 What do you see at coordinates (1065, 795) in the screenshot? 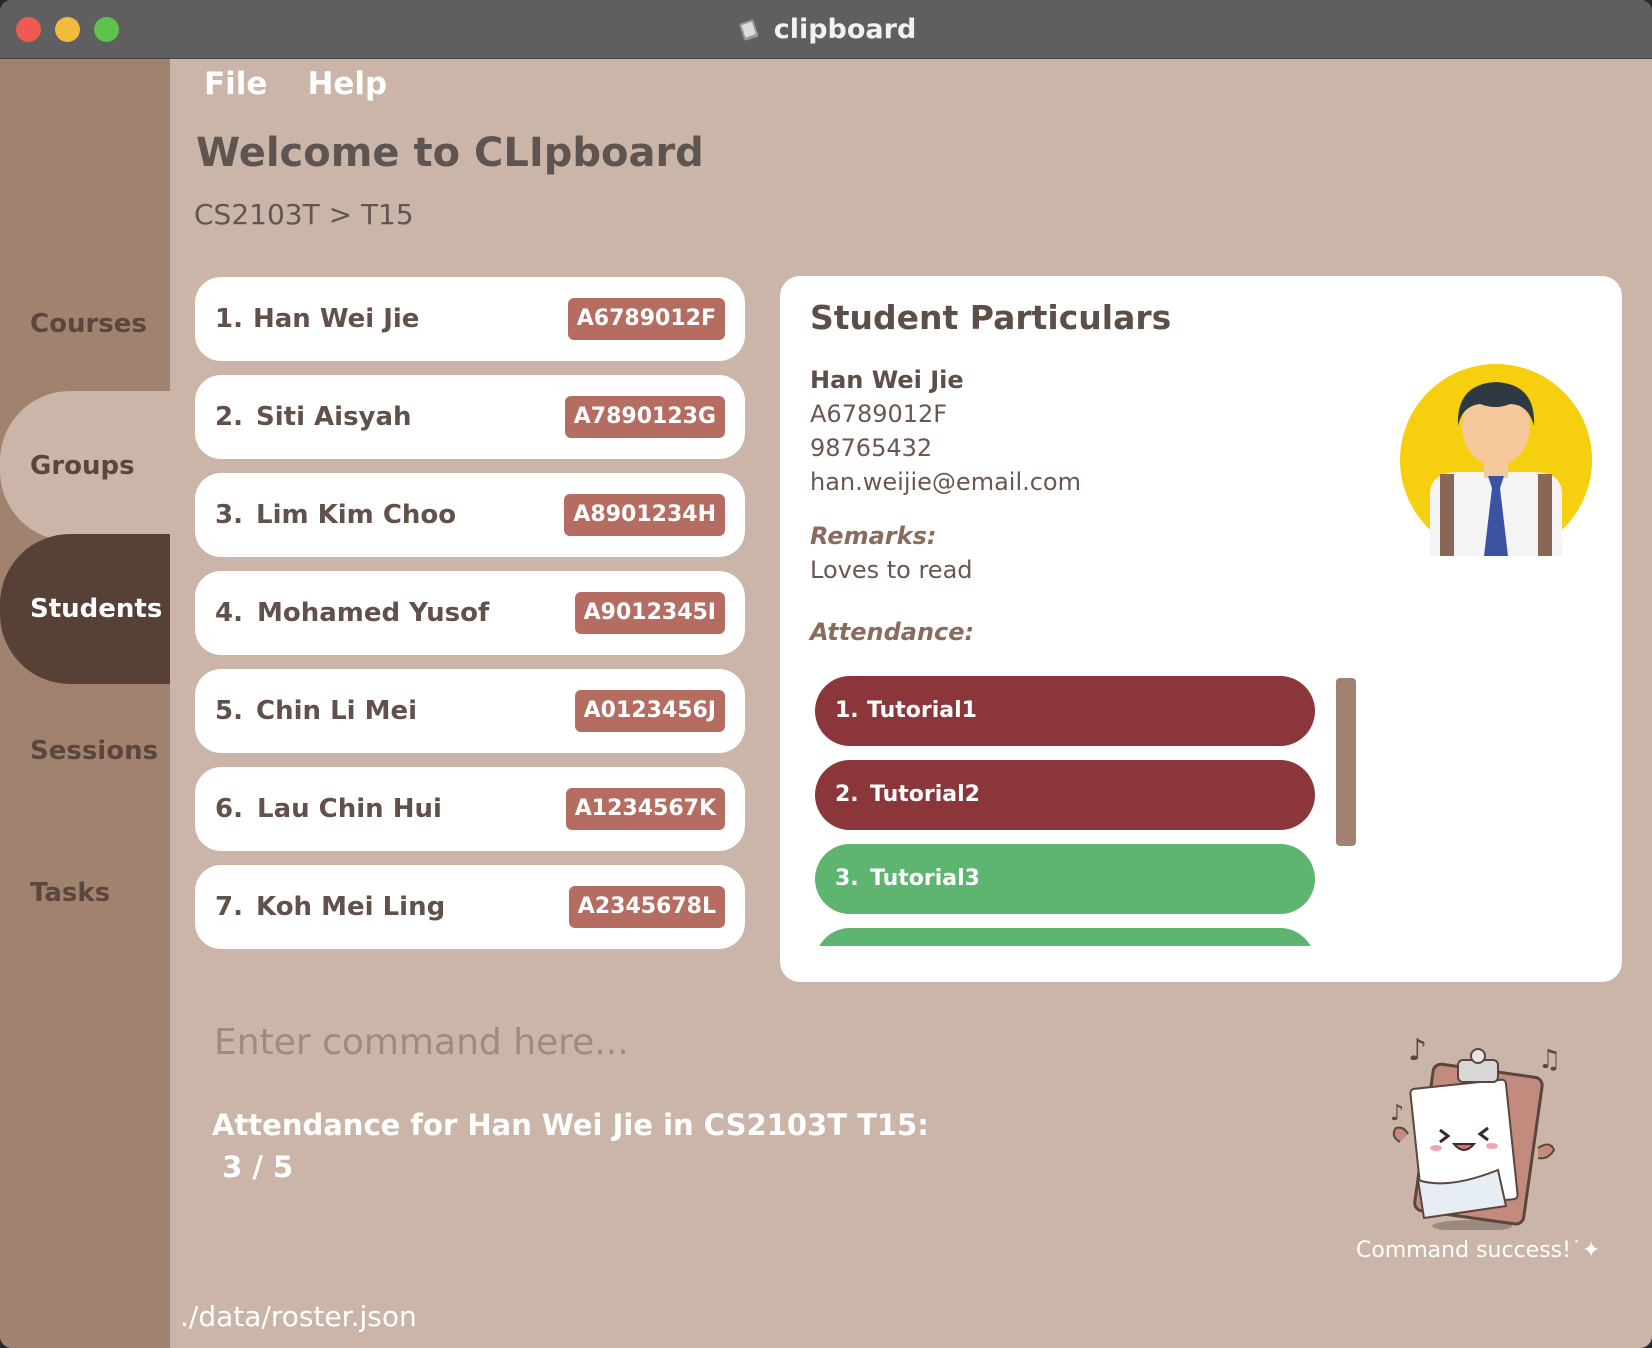
I see `attendance-item: 2. Tutorial2` at bounding box center [1065, 795].